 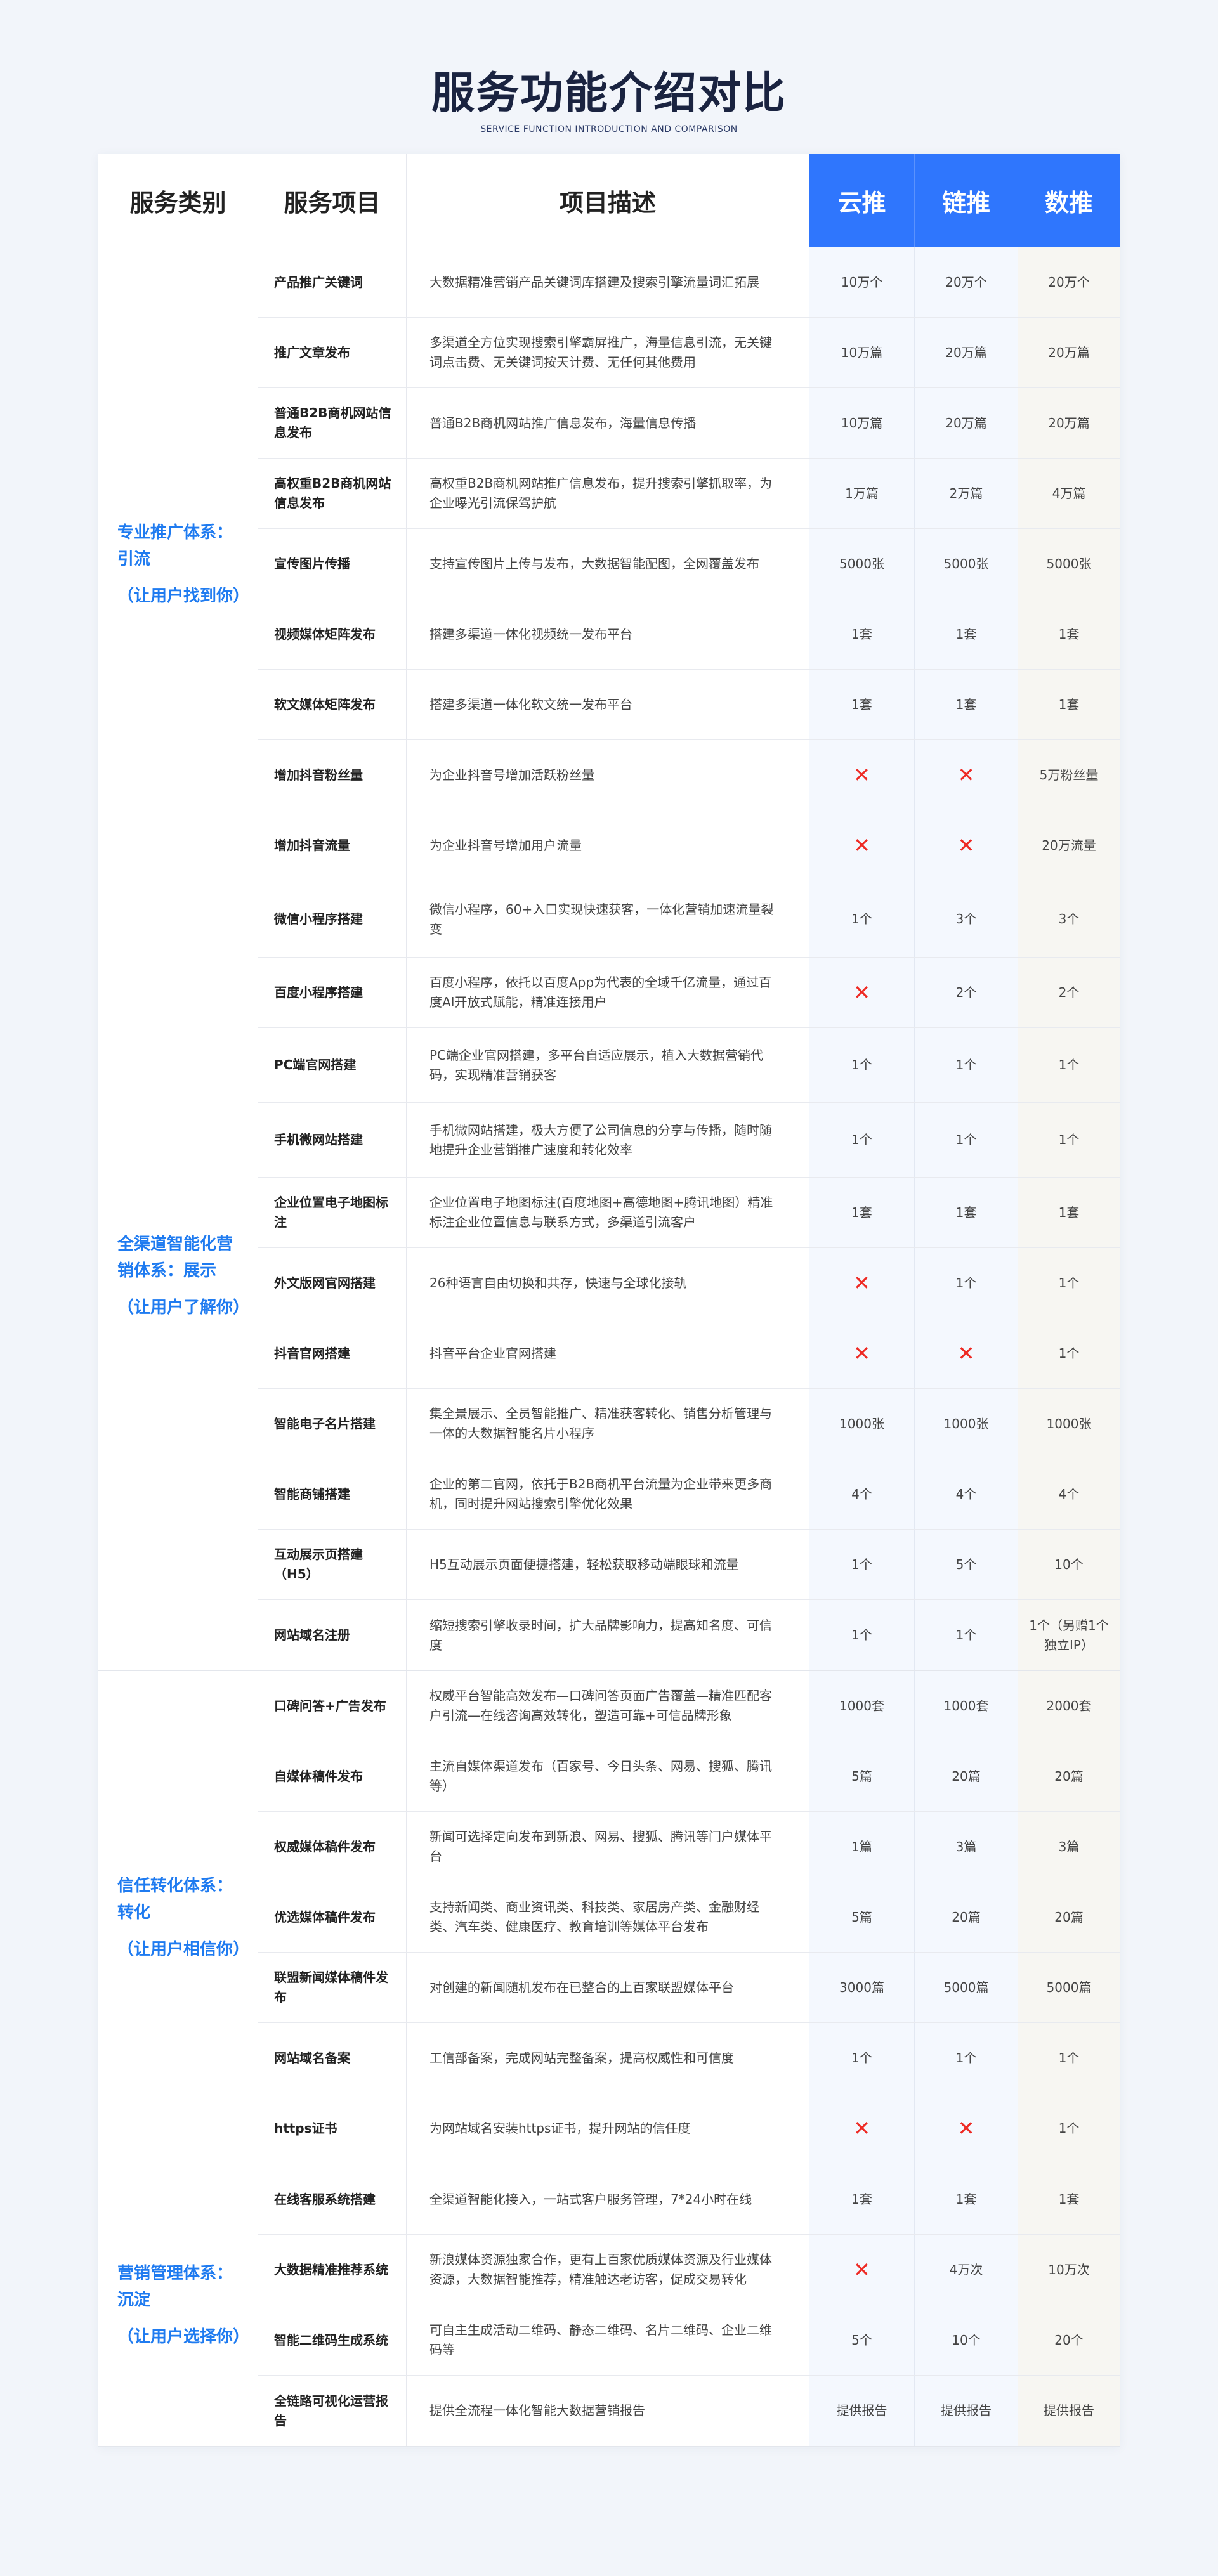 I want to click on value-liantui-unavailable: ✕, so click(x=966, y=2128).